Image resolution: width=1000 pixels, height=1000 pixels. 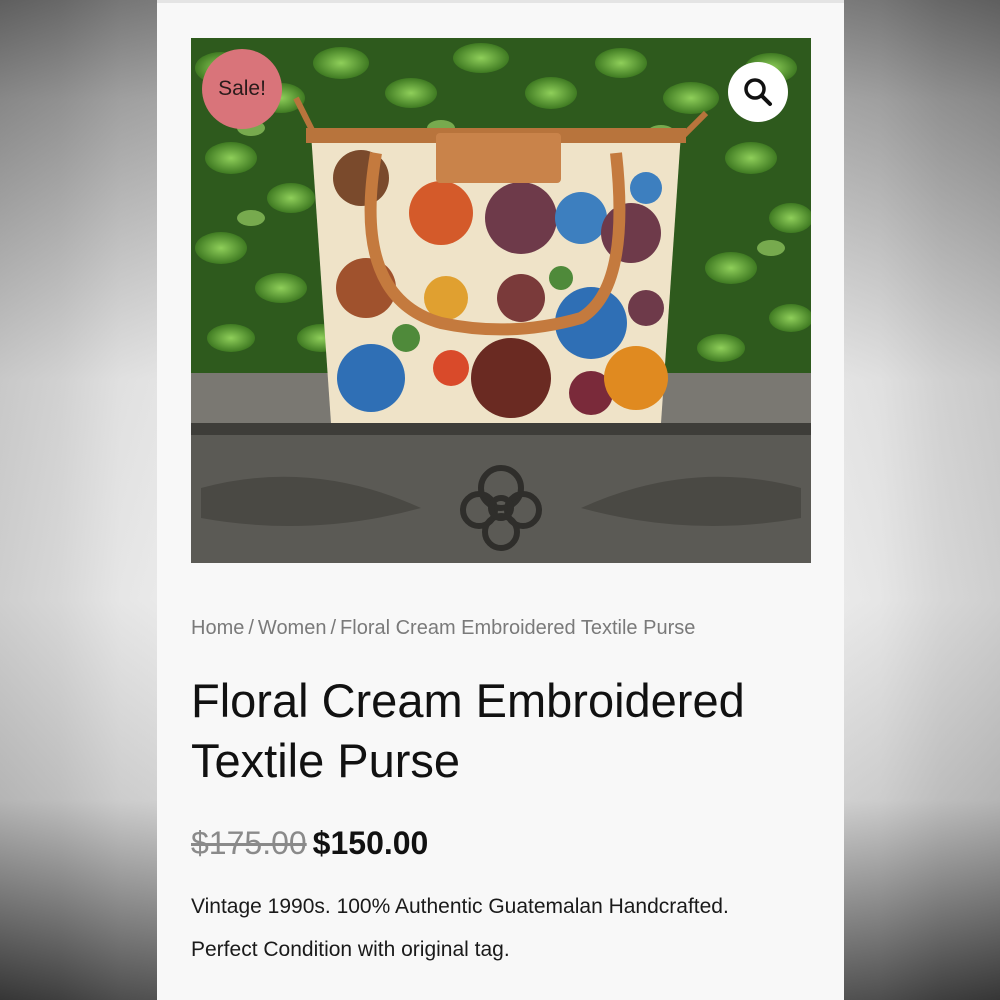 I want to click on breadcrumb-home: Home, so click(x=217, y=628).